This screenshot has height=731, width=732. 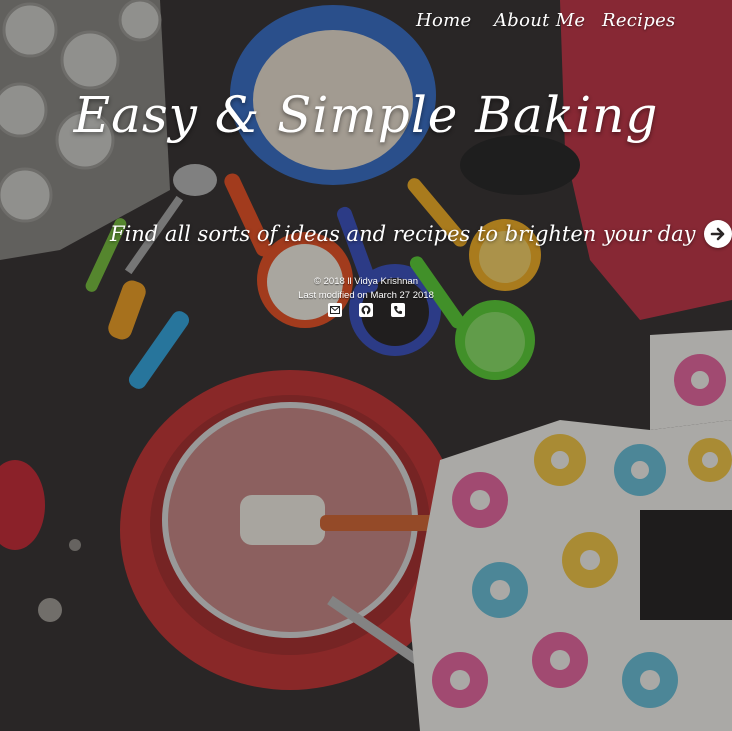 I want to click on email-icon, so click(x=335, y=310).